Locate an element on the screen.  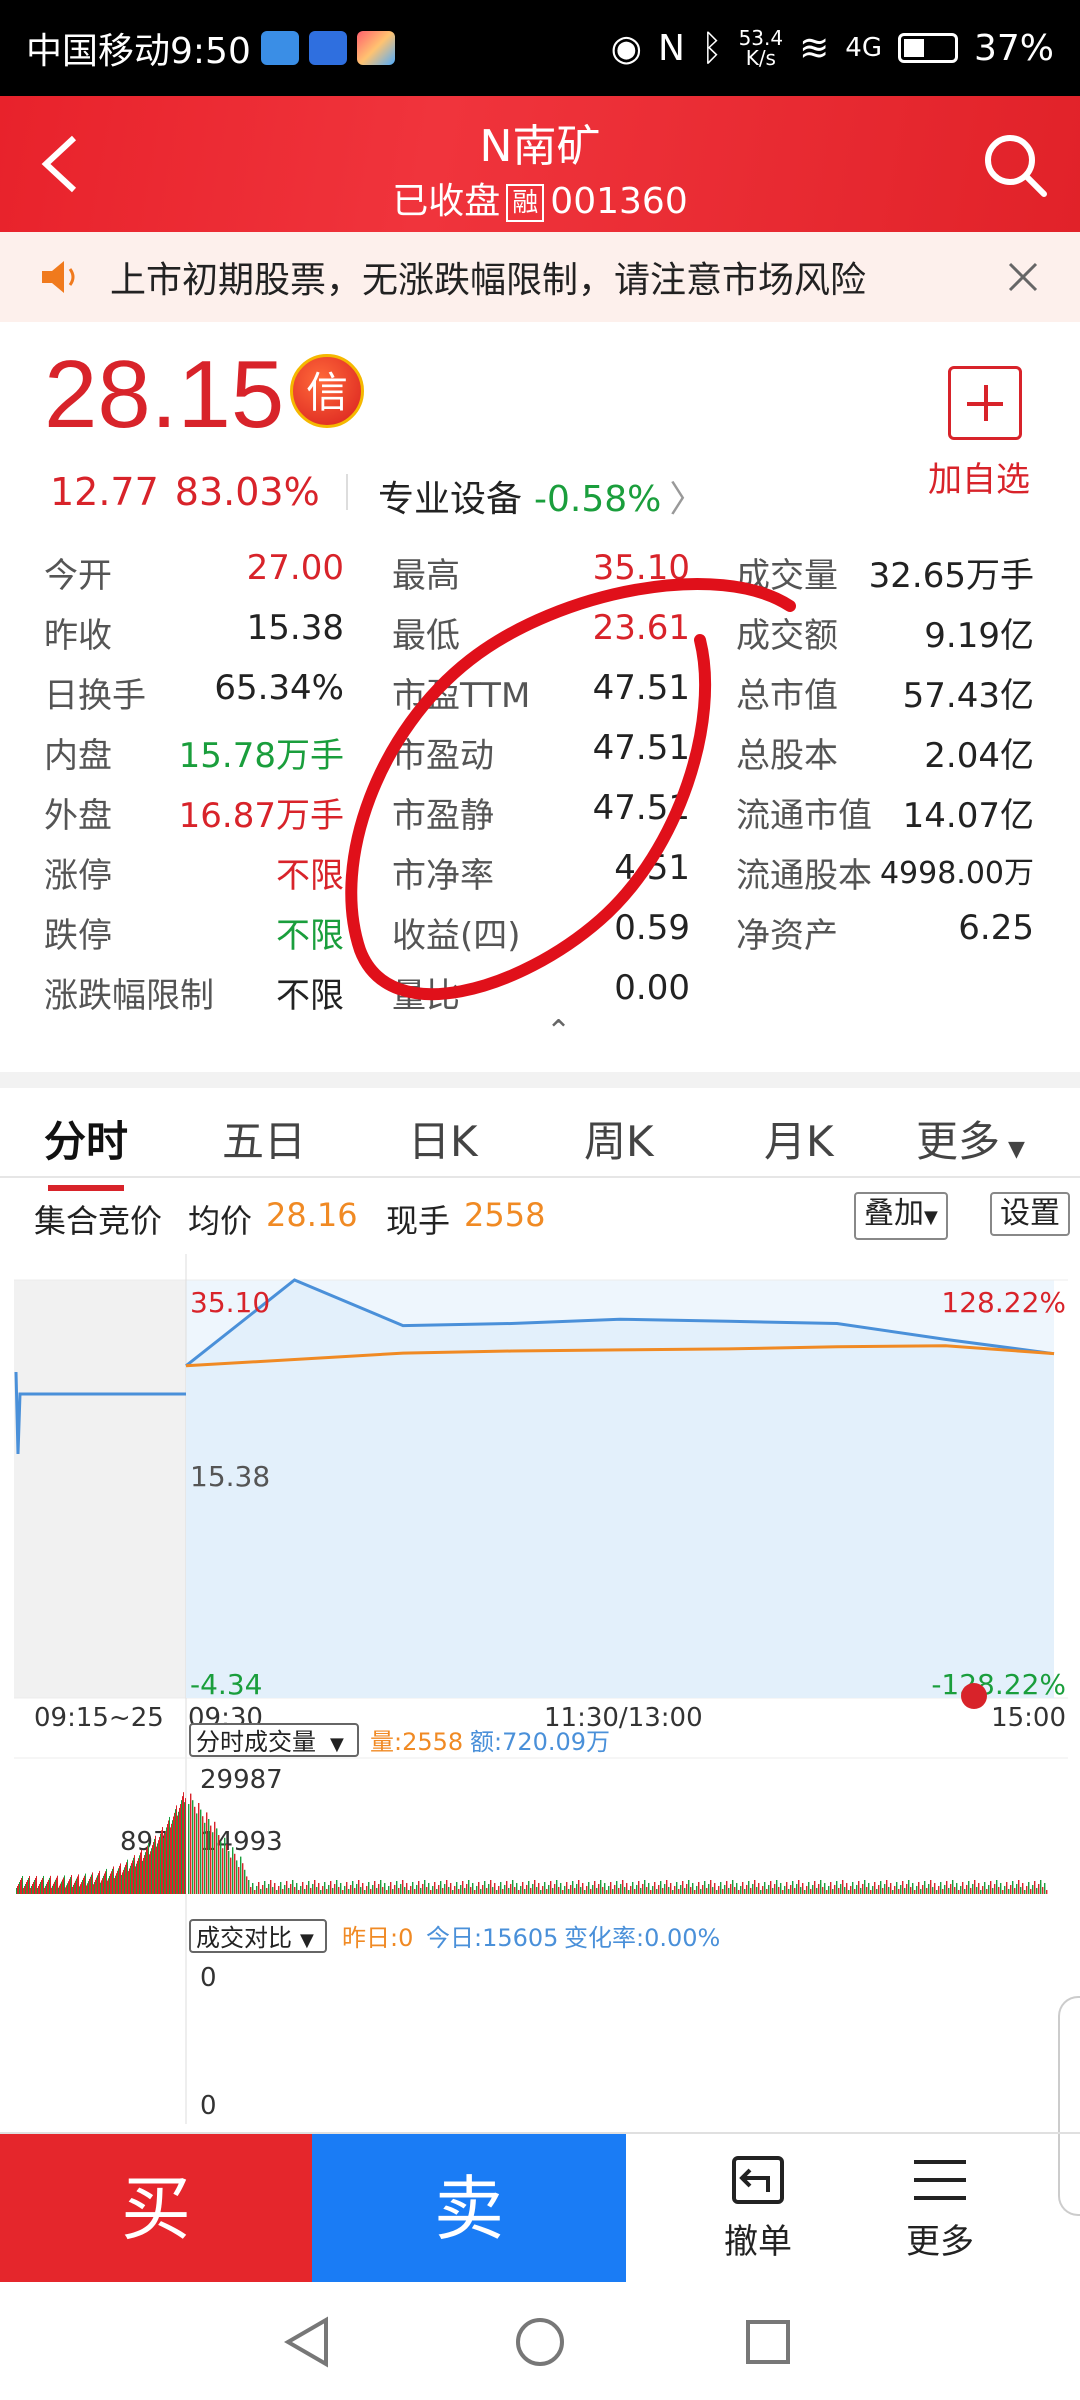
wifi-icon: ≋ is located at coordinates (814, 48).